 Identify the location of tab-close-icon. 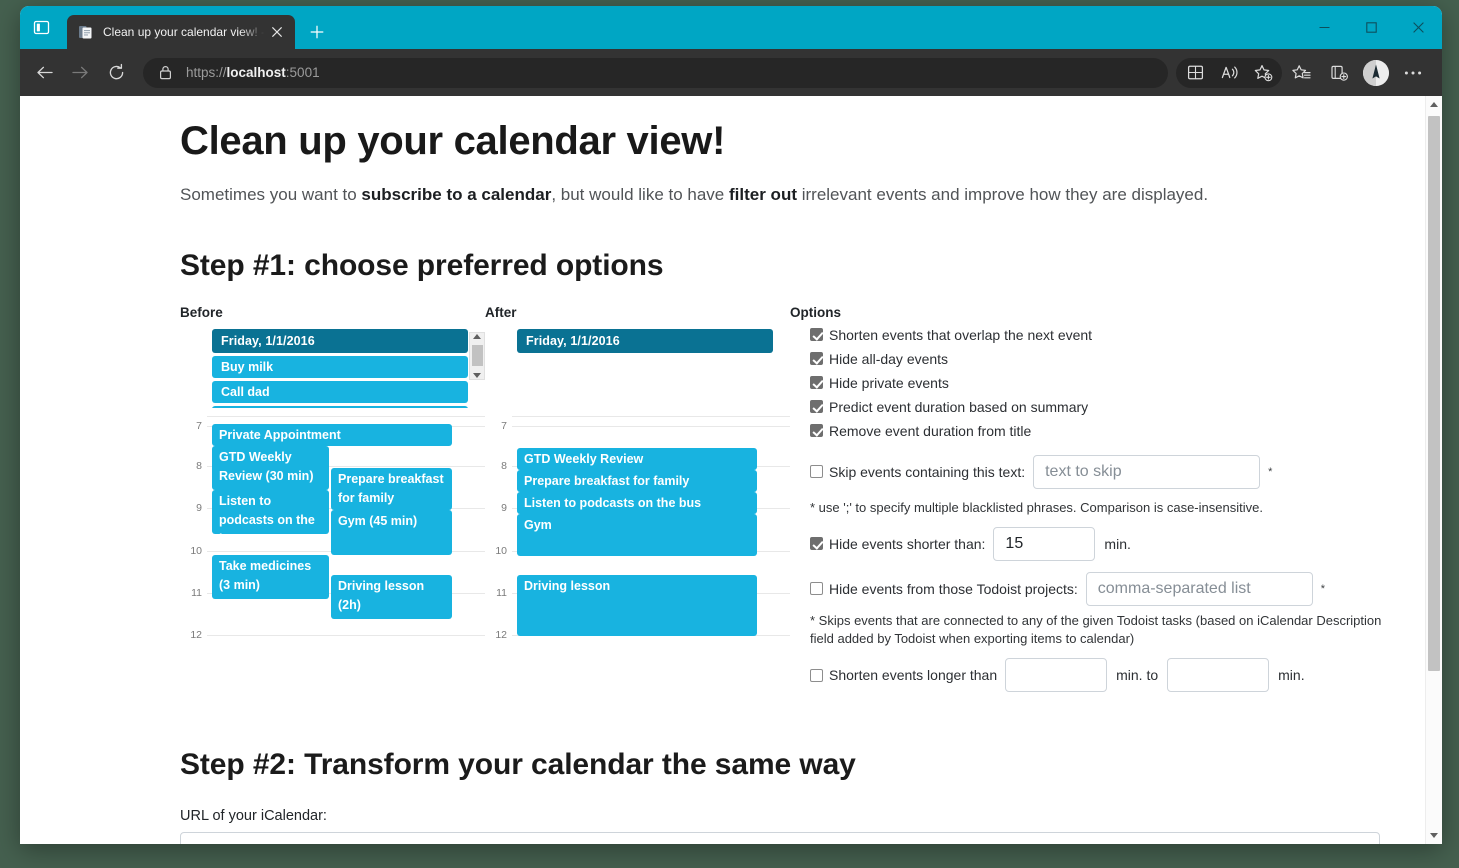
(277, 32).